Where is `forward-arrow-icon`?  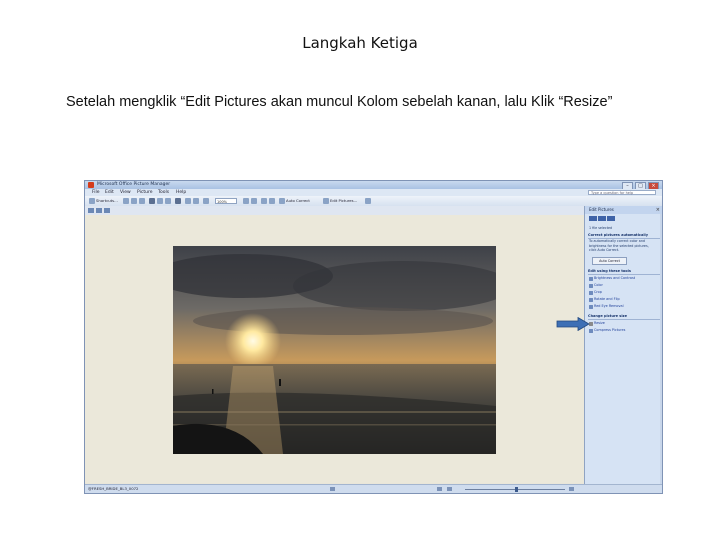
forward-arrow-icon is located at coordinates (602, 218).